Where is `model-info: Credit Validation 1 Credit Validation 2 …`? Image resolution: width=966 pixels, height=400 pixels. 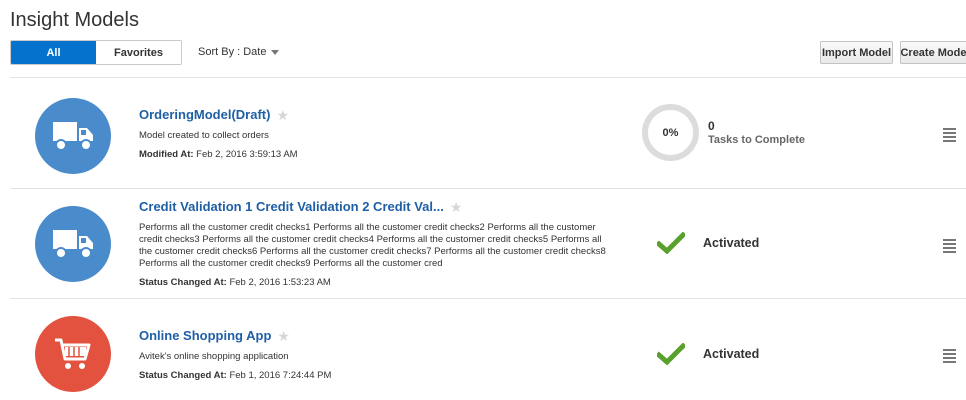
model-info: Credit Validation 1 Credit Validation 2 … is located at coordinates (374, 243).